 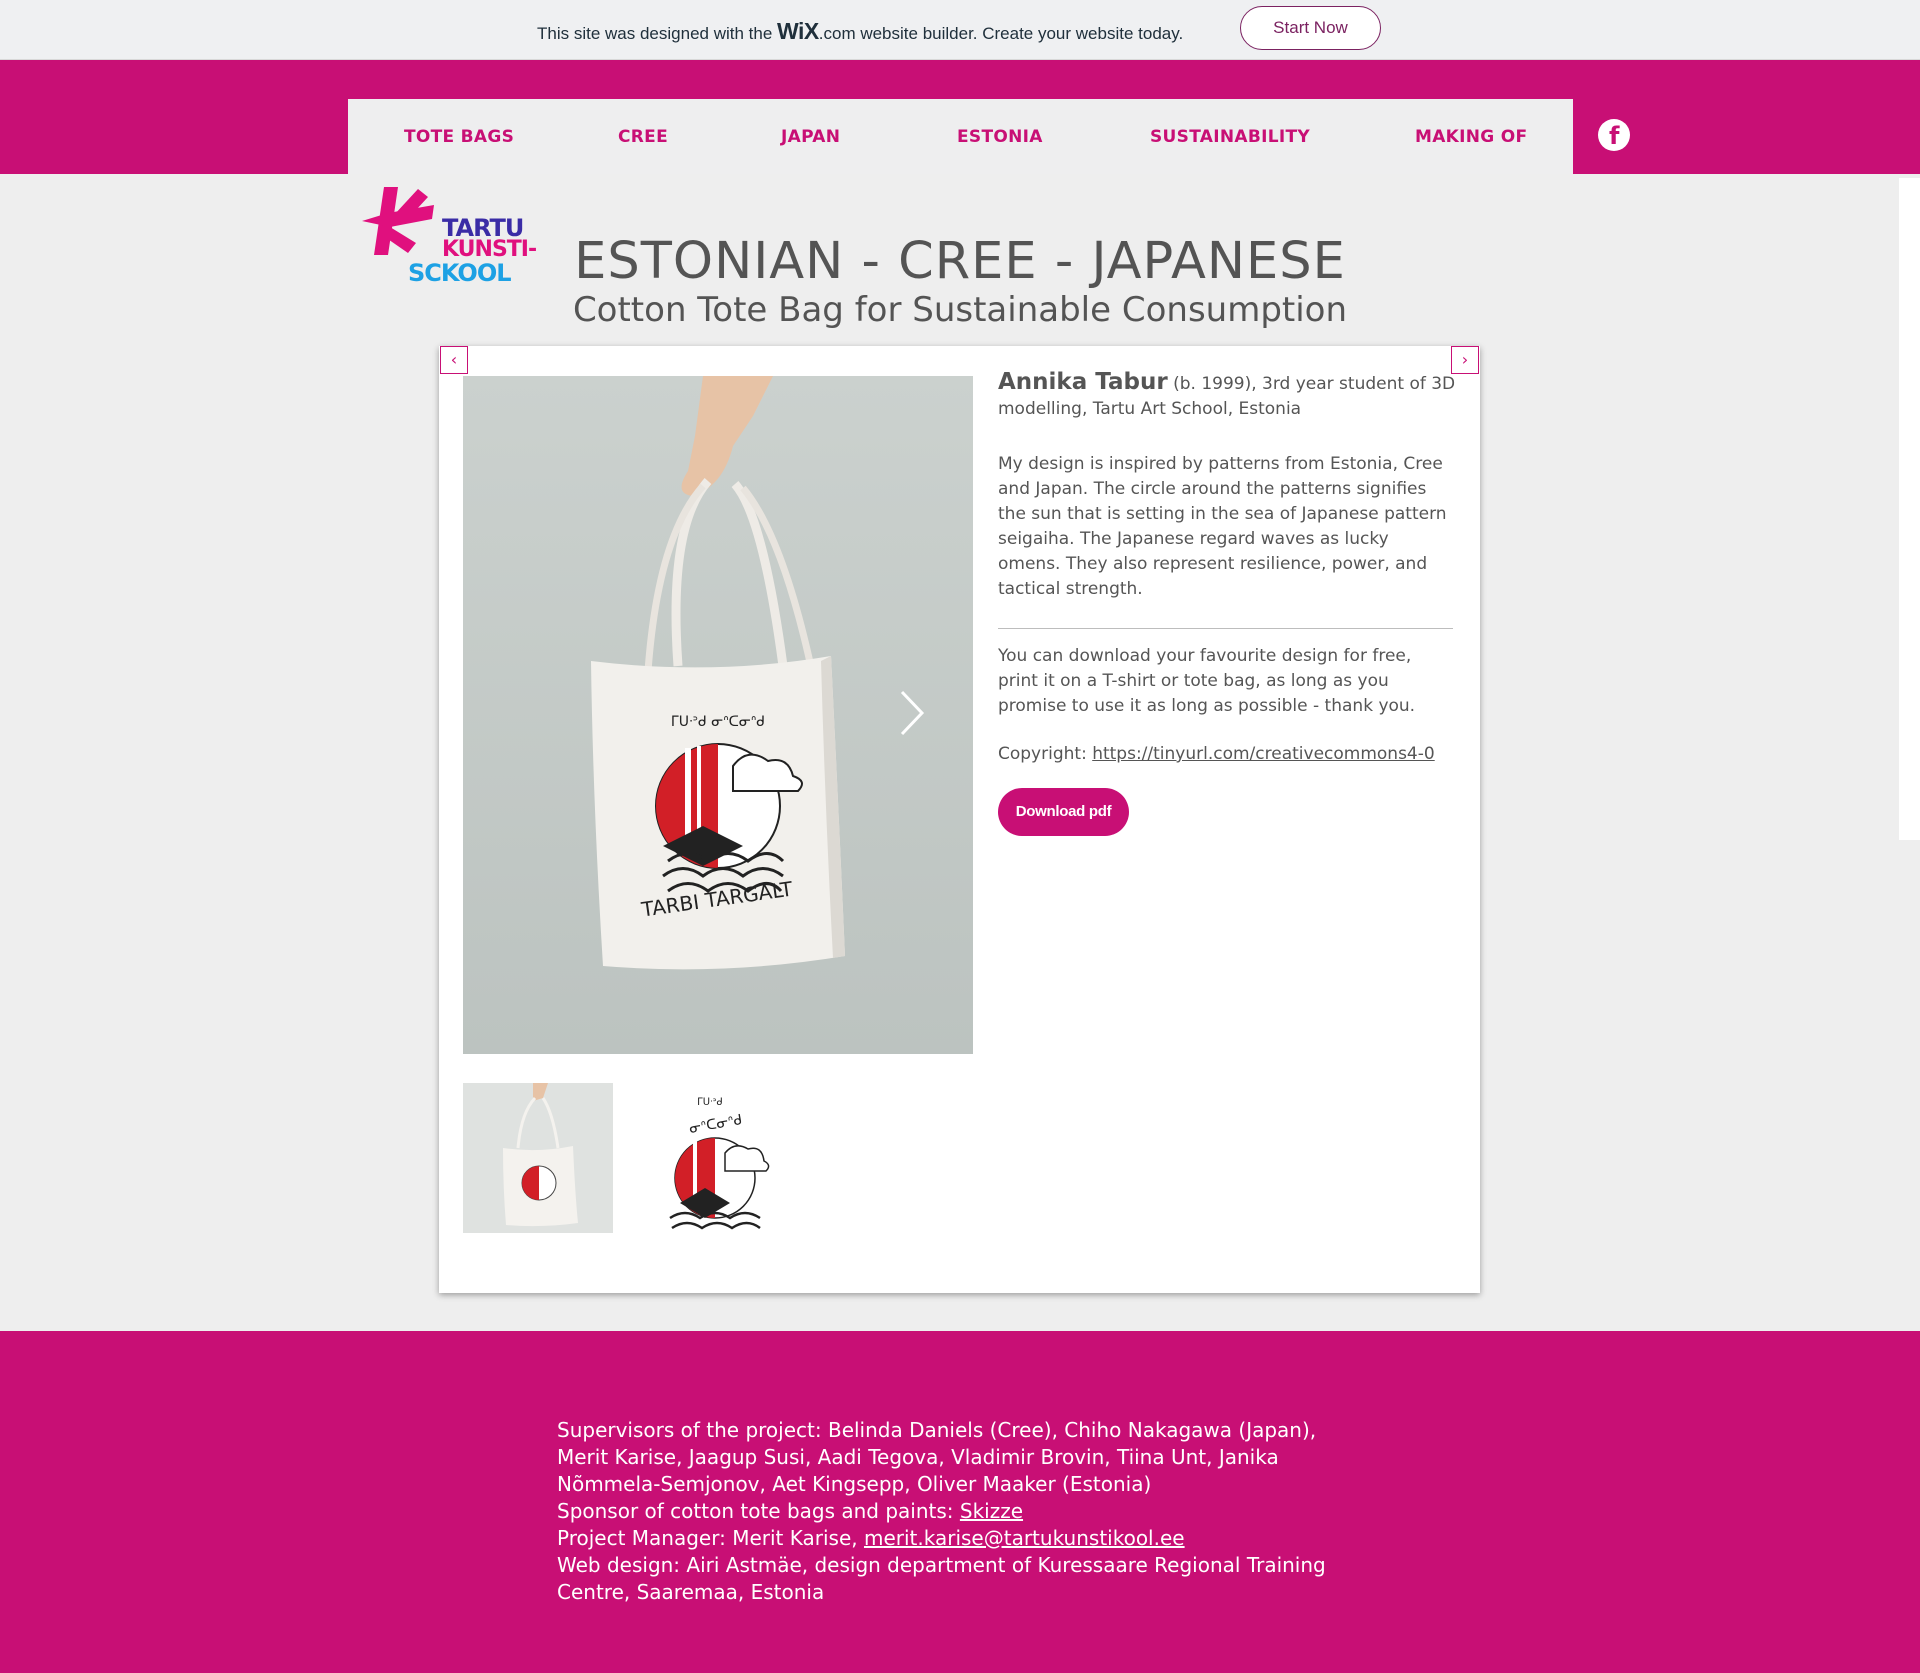 I want to click on thumbnail-design: ᒥᑌᐧᐣᑯ ᓂᐢᑕᓂᐢᑯ, so click(x=715, y=1158).